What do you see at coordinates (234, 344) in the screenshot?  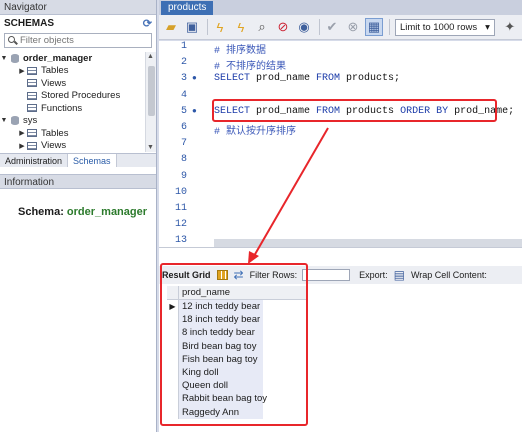 I see `result-highlight-box` at bounding box center [234, 344].